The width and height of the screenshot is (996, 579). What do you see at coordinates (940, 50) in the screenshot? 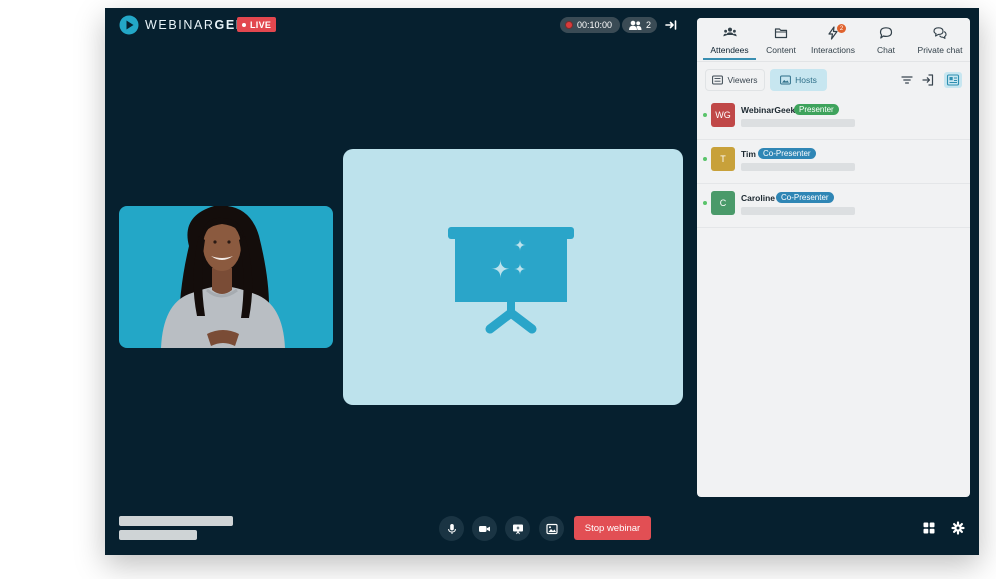
I see `tab-label: Private chat` at bounding box center [940, 50].